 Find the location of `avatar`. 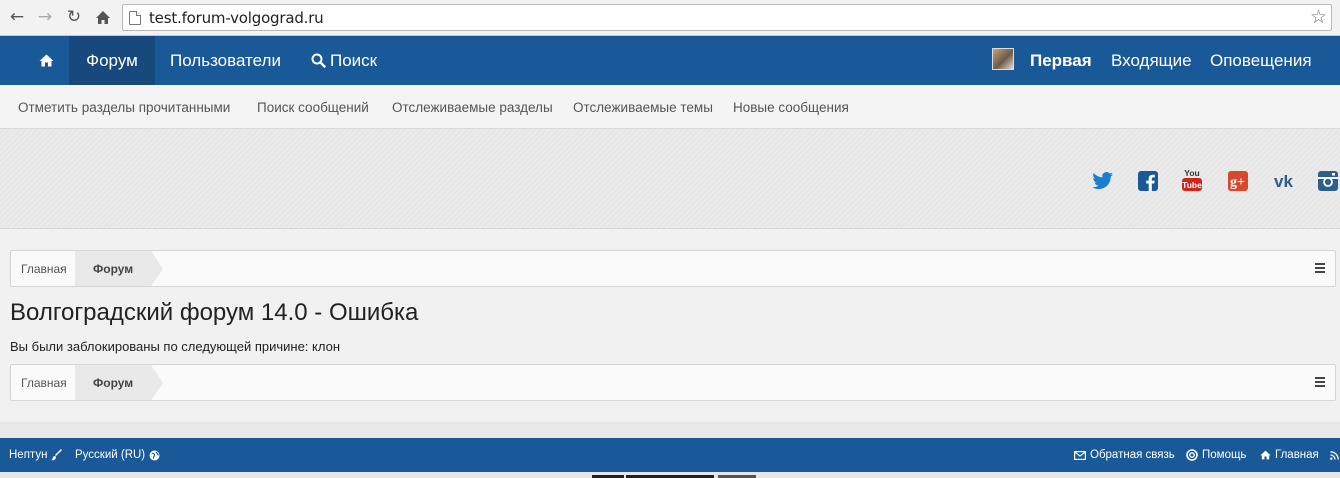

avatar is located at coordinates (1003, 59).